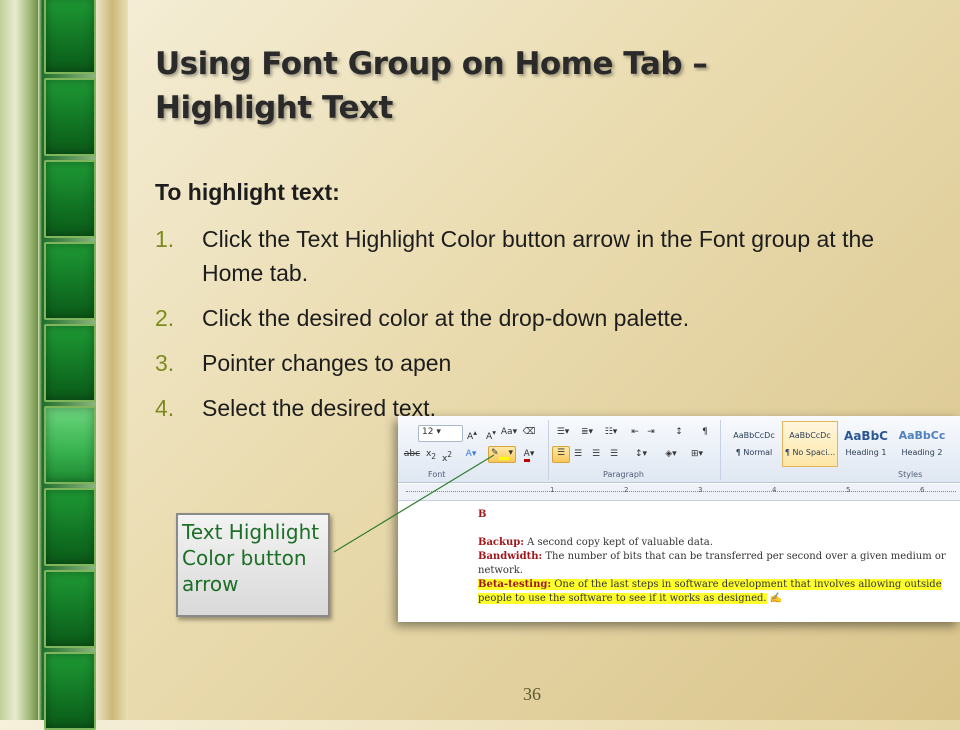 The height and width of the screenshot is (730, 960). What do you see at coordinates (532, 694) in the screenshot?
I see `page-number: 36` at bounding box center [532, 694].